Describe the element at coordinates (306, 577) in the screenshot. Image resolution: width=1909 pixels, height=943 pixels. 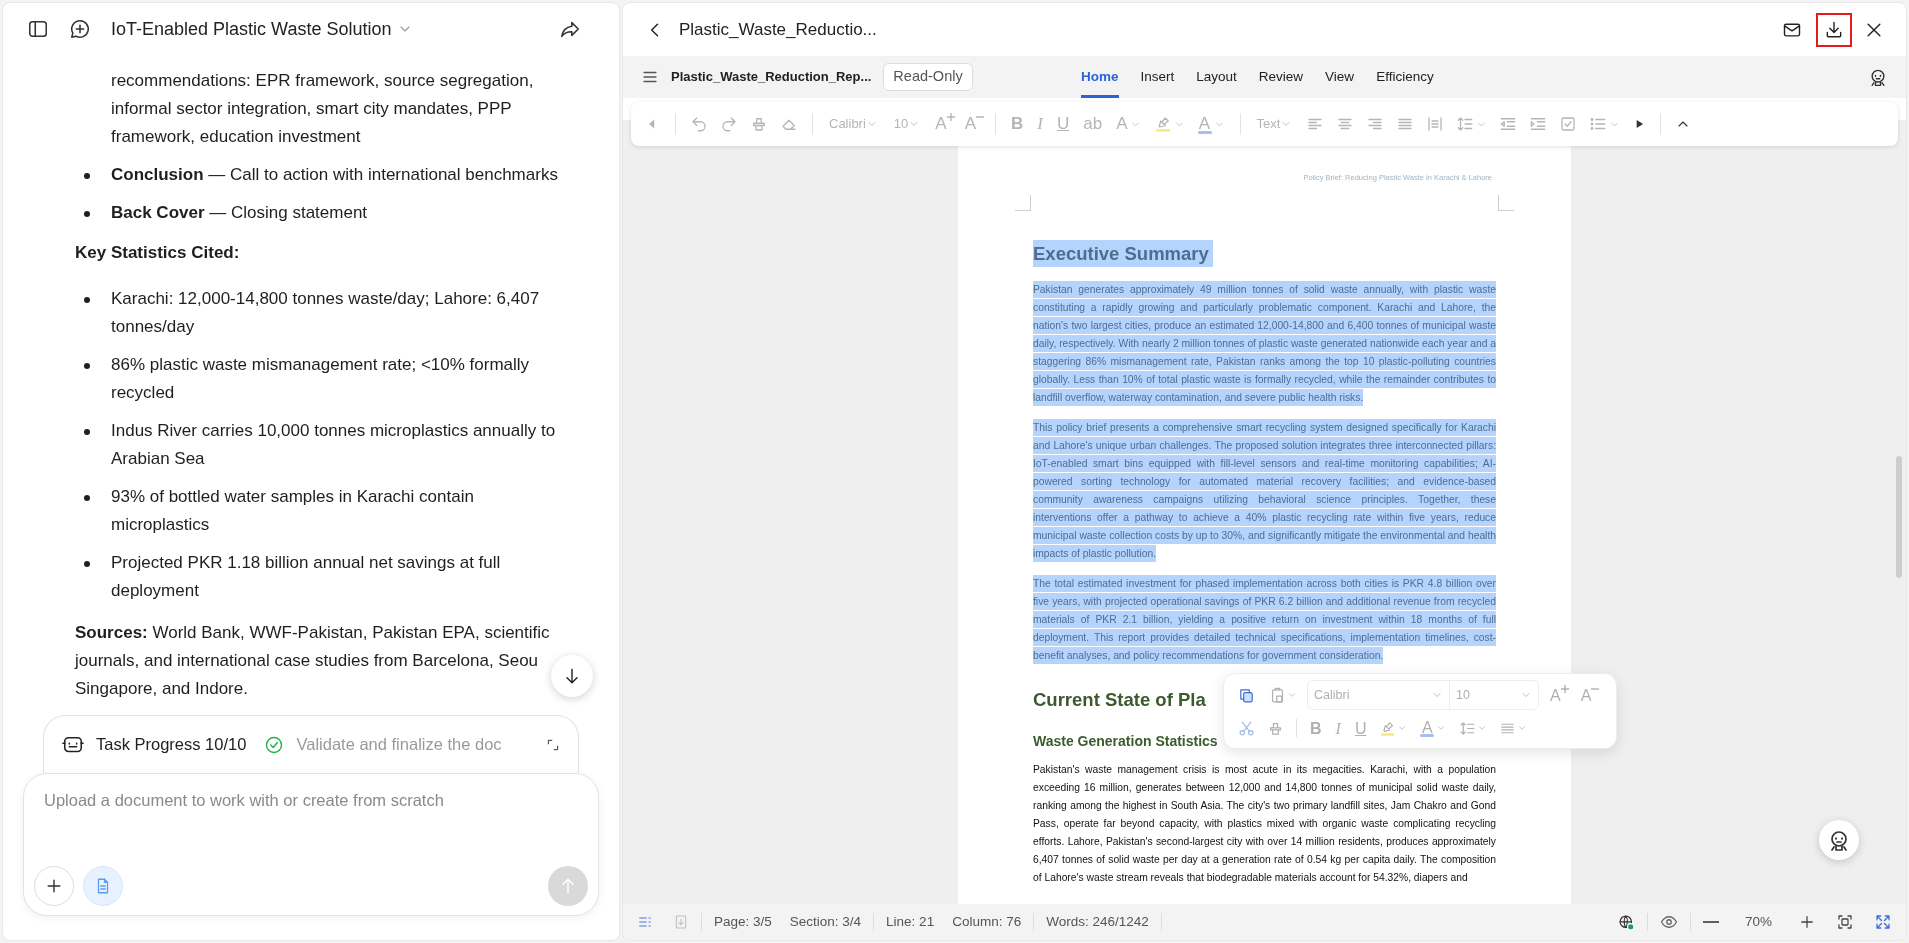
I see `list-item-text: Projected PKR 1.18 billion annual net savings at full deployment` at that location.